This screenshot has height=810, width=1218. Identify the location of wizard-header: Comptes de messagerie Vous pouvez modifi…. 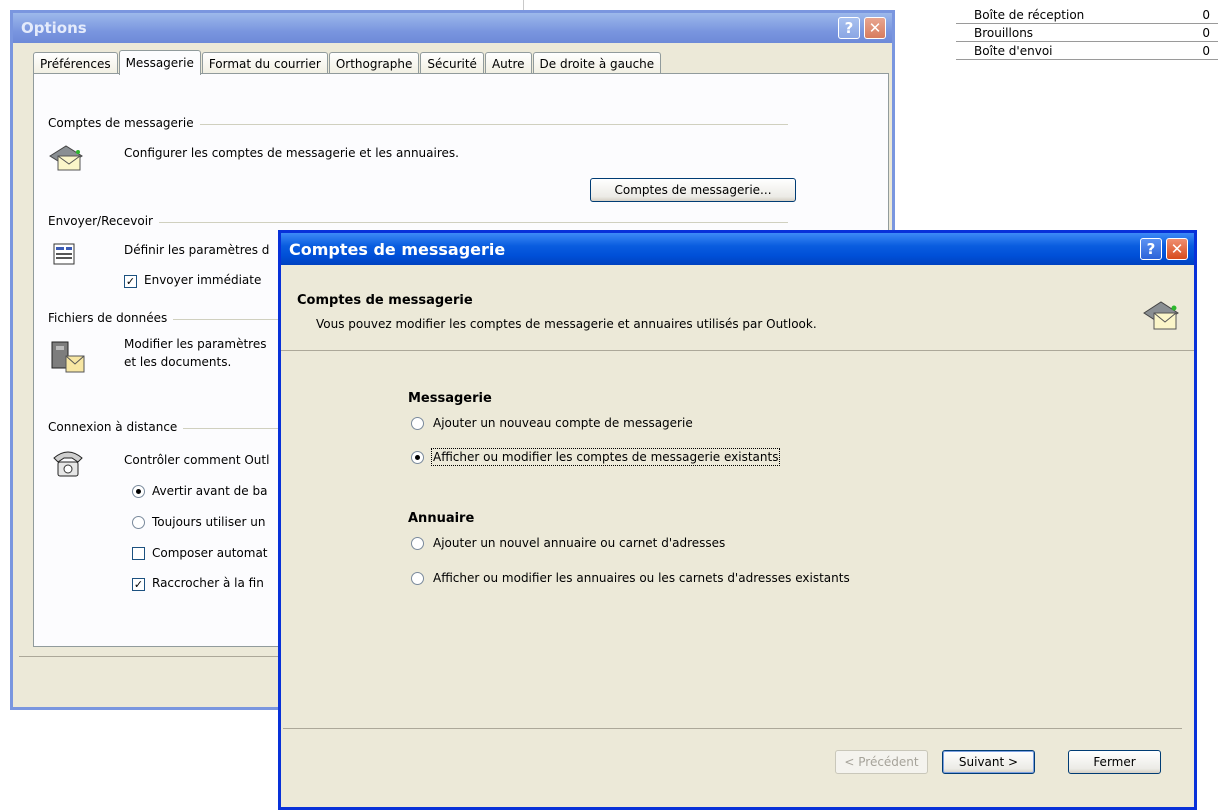
(737, 306).